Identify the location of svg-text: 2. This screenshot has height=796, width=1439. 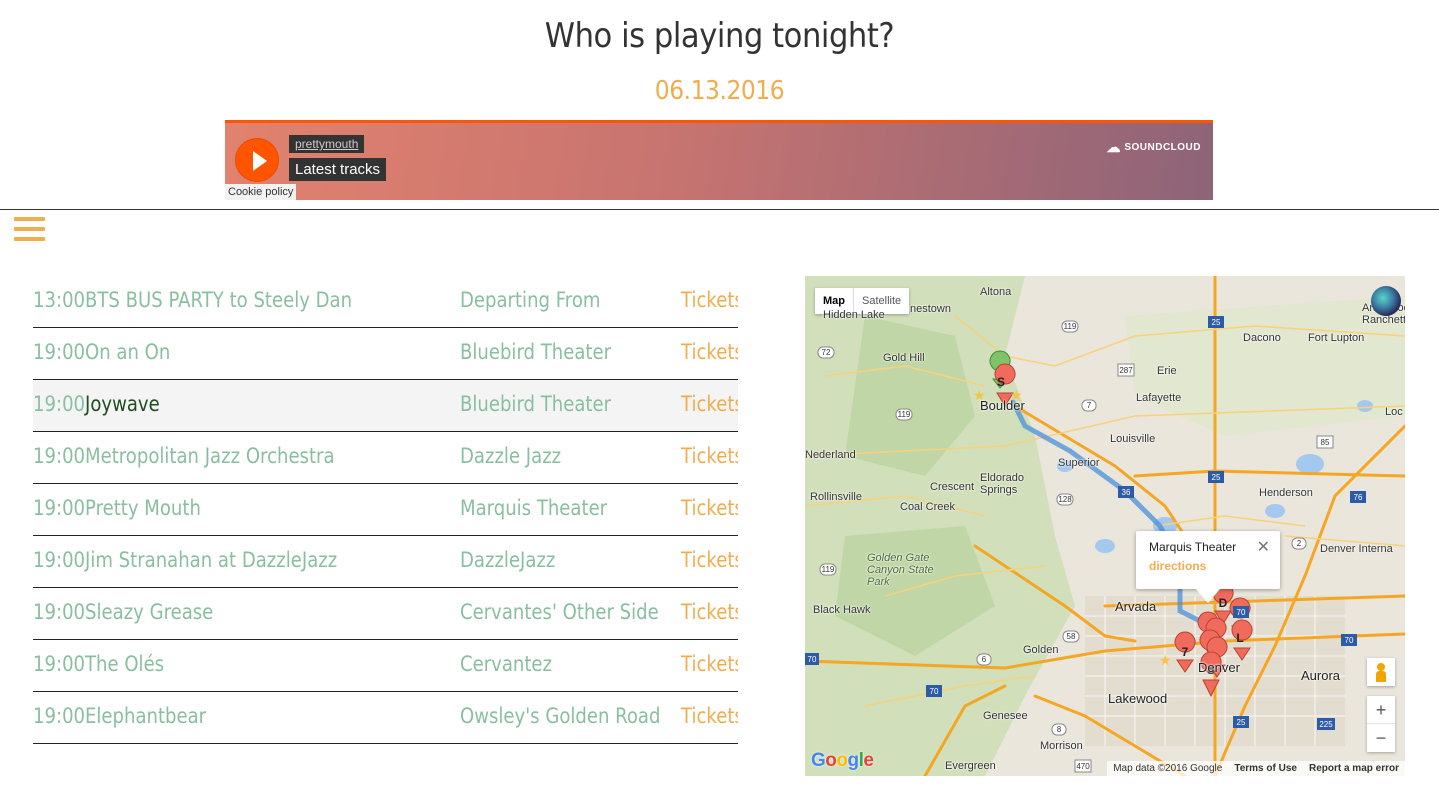
(1299, 543).